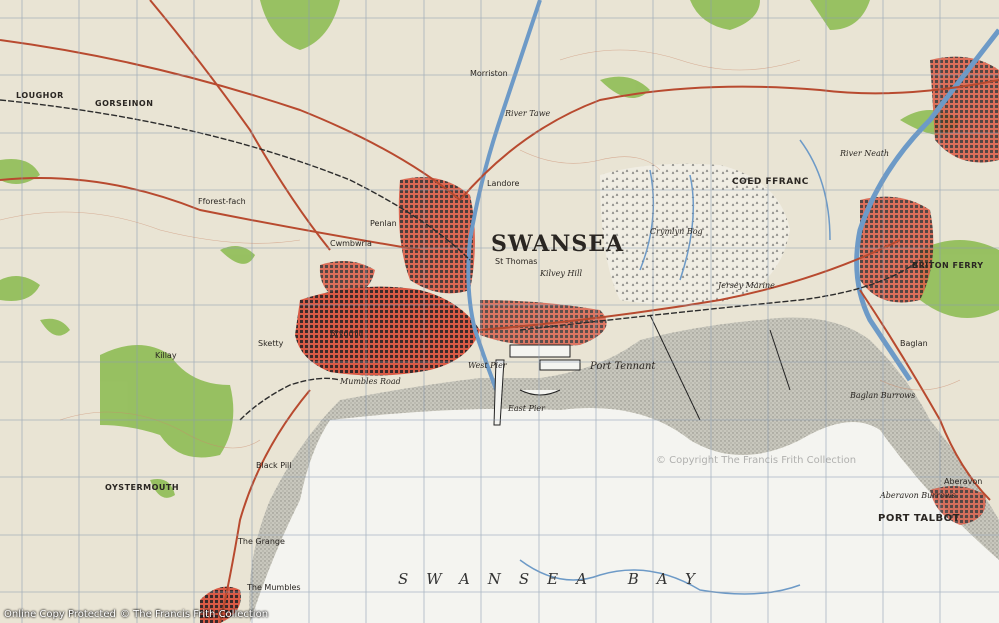 Image resolution: width=999 pixels, height=623 pixels. I want to click on baglan-burrows-label: Baglan Burrows, so click(883, 395).